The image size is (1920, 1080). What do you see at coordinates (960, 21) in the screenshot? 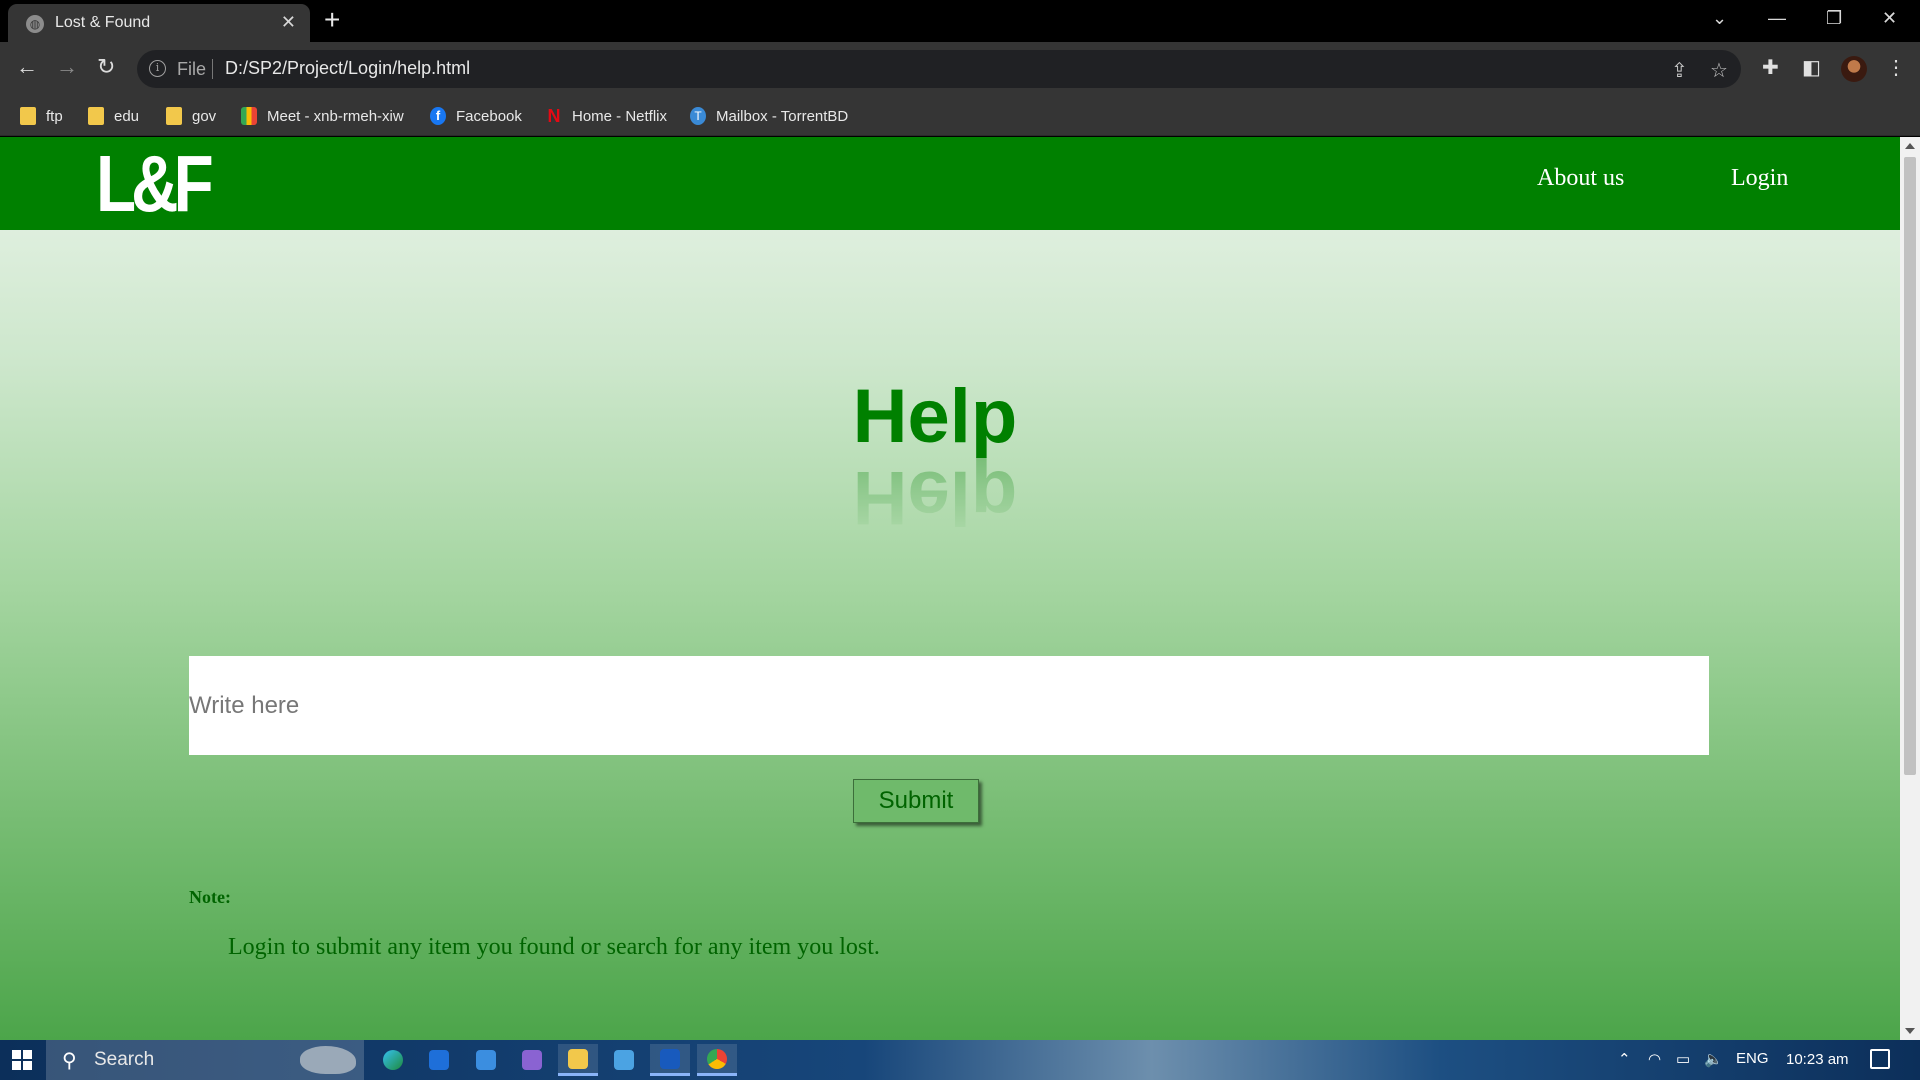
I see `browser-titlebar: ◍ Lost & Found ✕ + ⌄ — ❐ ✕` at bounding box center [960, 21].